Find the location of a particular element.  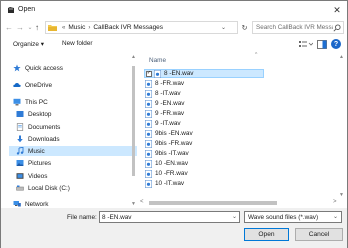

file-row: 9 -FR.wav is located at coordinates (204, 113).